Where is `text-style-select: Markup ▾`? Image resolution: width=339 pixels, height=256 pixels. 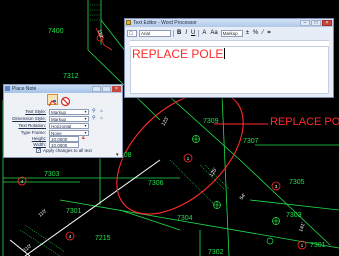 text-style-select: Markup ▾ is located at coordinates (69, 111).